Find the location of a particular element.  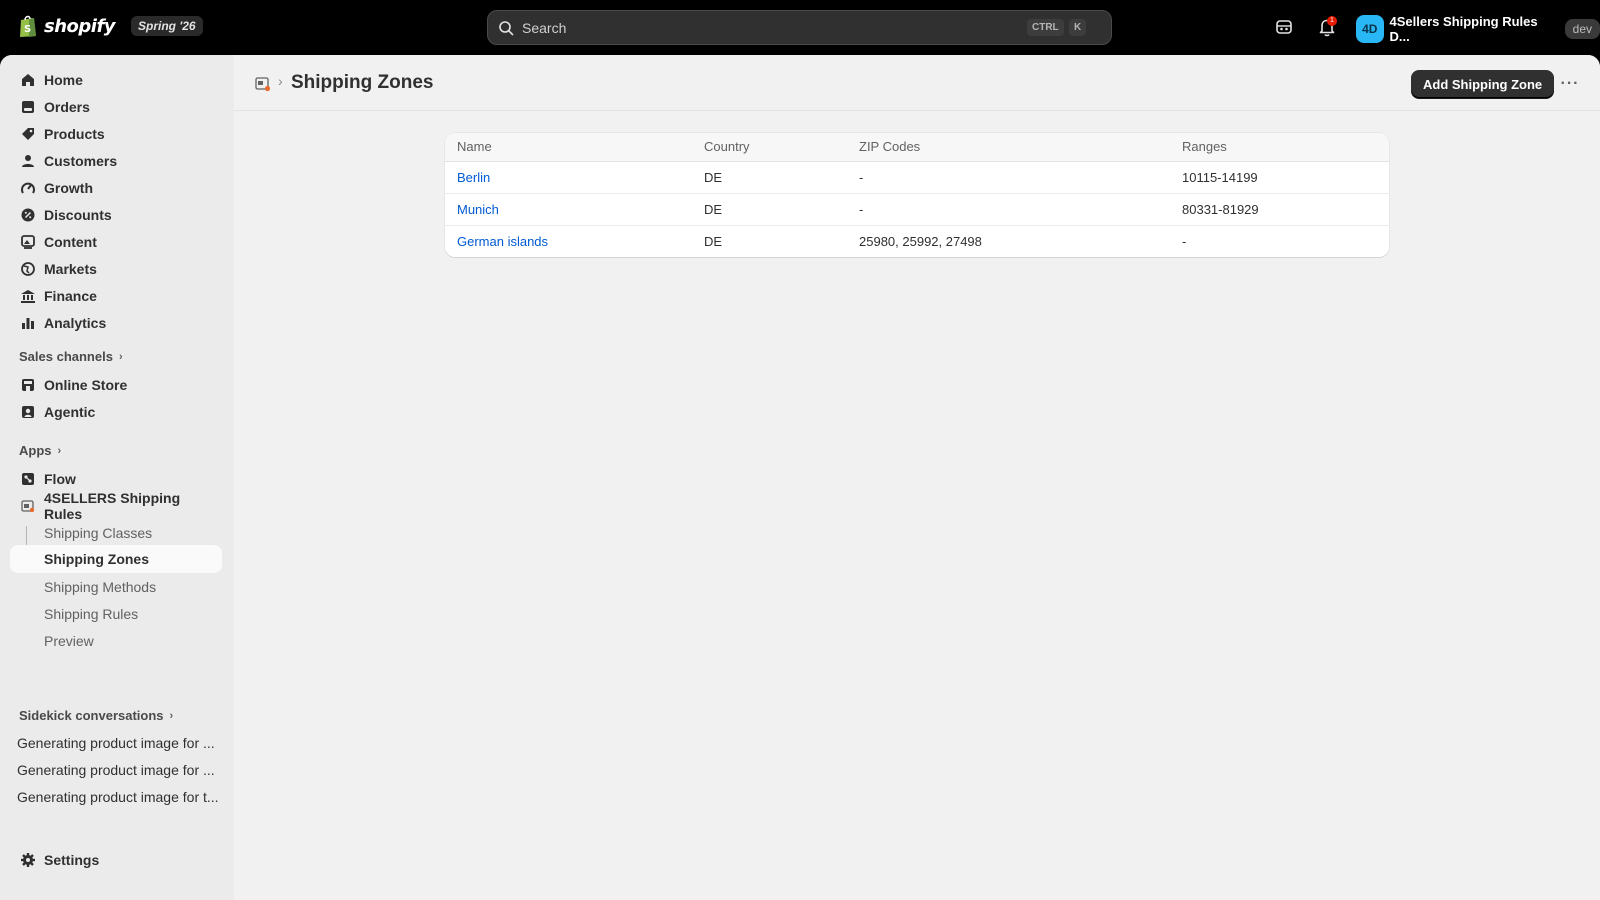

column-header-ranges: Ranges is located at coordinates (1279, 147).